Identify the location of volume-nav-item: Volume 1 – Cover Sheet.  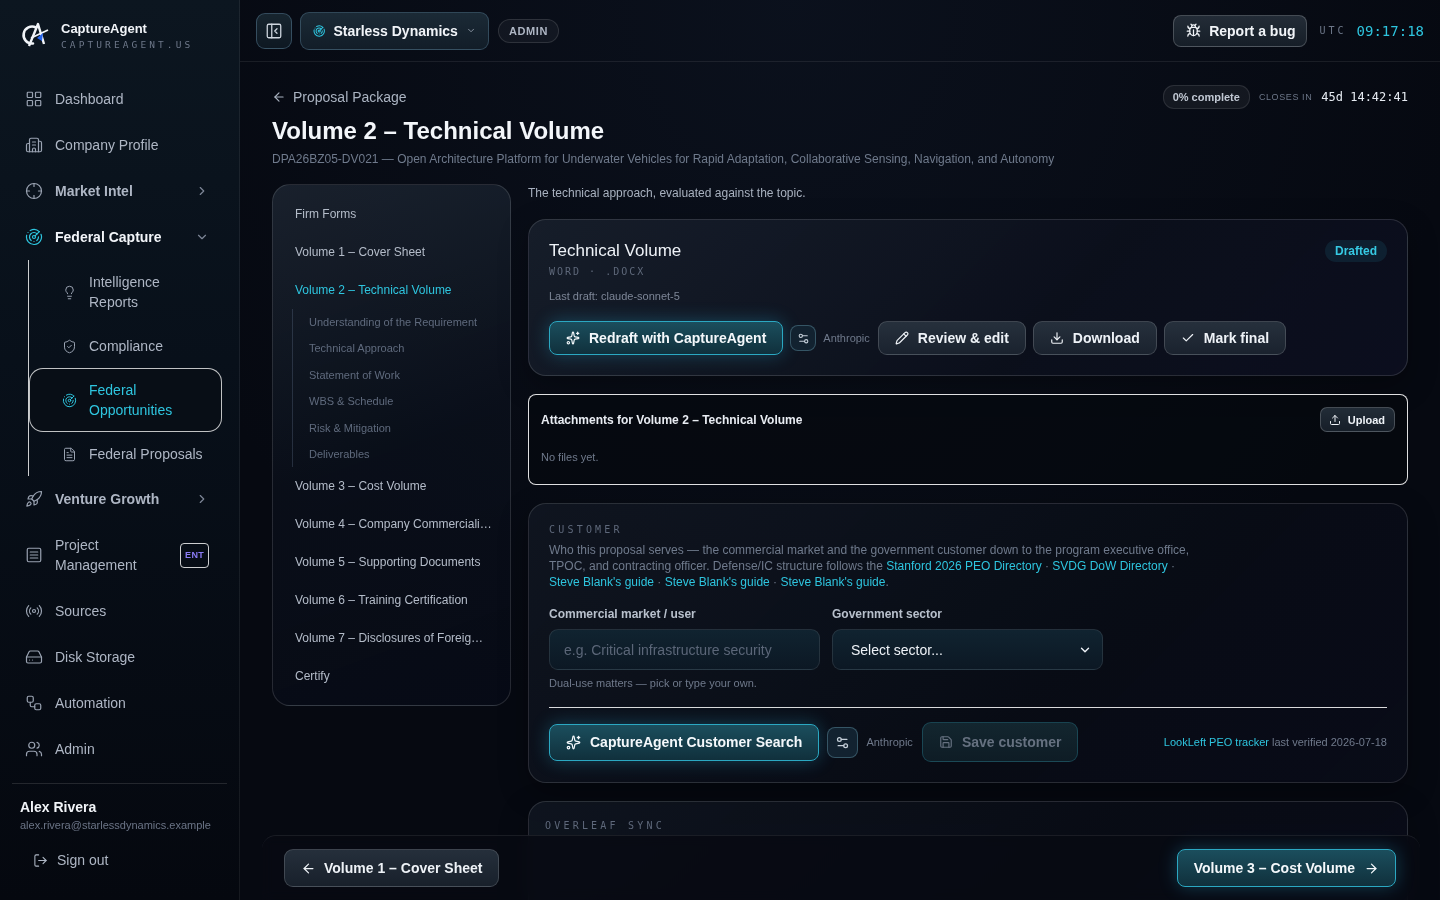
(391, 252).